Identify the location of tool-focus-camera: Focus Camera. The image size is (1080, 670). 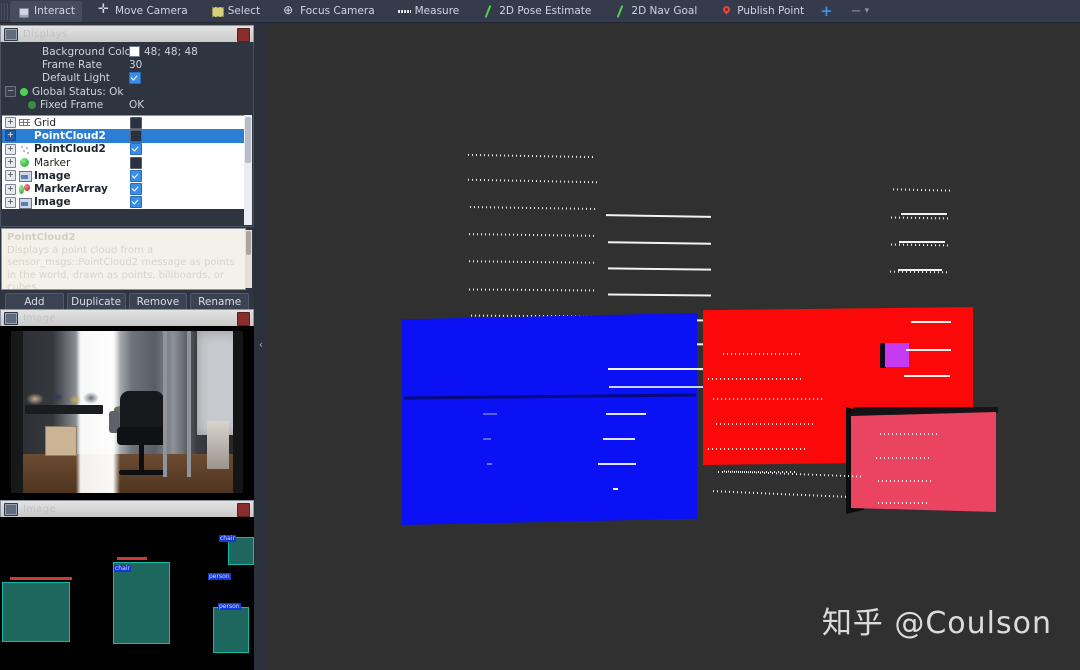
(329, 11).